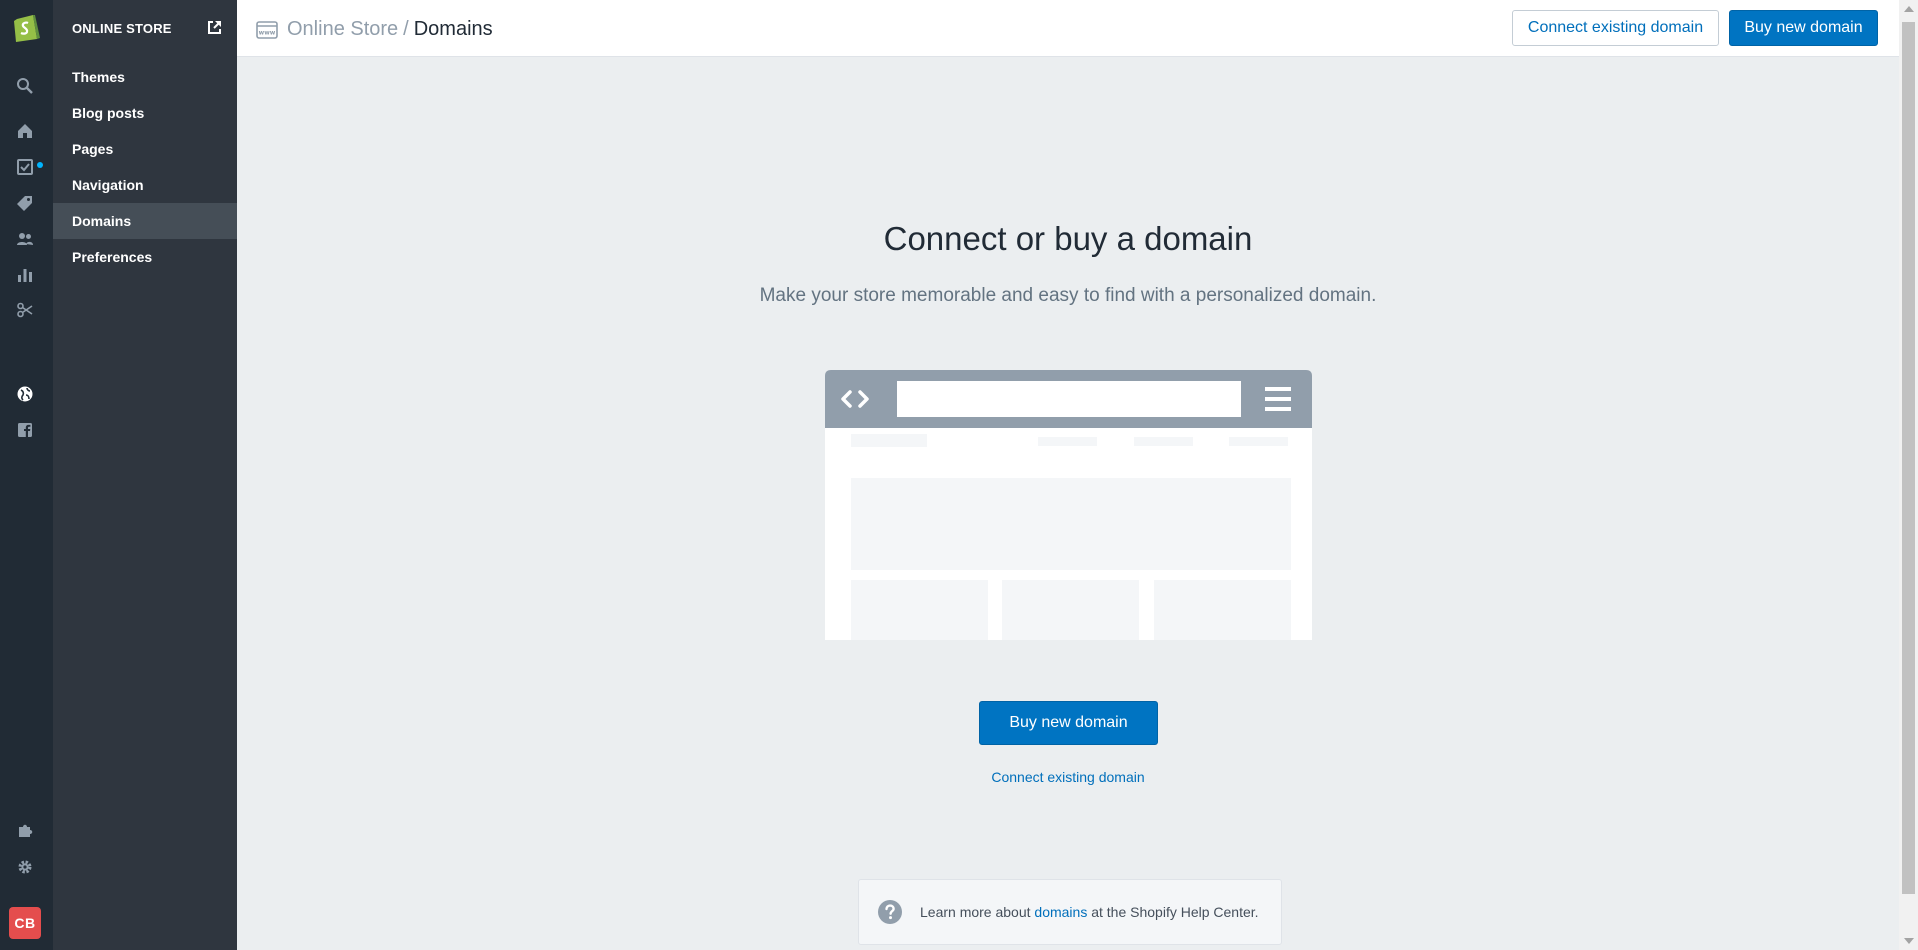 This screenshot has height=950, width=1918. What do you see at coordinates (25, 923) in the screenshot?
I see `store-avatar: CB` at bounding box center [25, 923].